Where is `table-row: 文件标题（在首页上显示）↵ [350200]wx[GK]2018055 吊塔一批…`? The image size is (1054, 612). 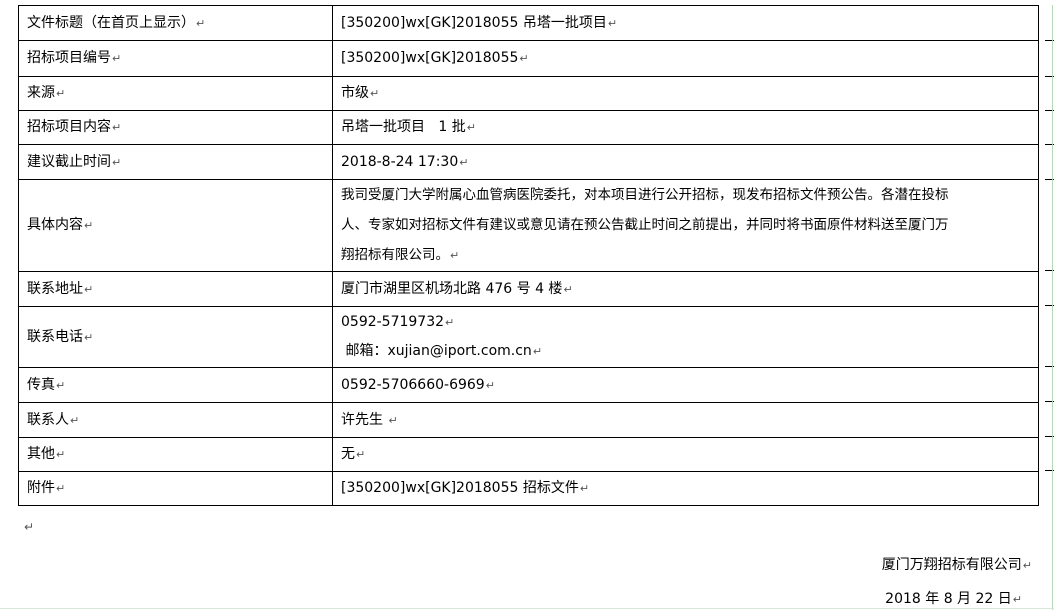 table-row: 文件标题（在首页上显示）↵ [350200]wx[GK]2018055 吊塔一批… is located at coordinates (528, 23).